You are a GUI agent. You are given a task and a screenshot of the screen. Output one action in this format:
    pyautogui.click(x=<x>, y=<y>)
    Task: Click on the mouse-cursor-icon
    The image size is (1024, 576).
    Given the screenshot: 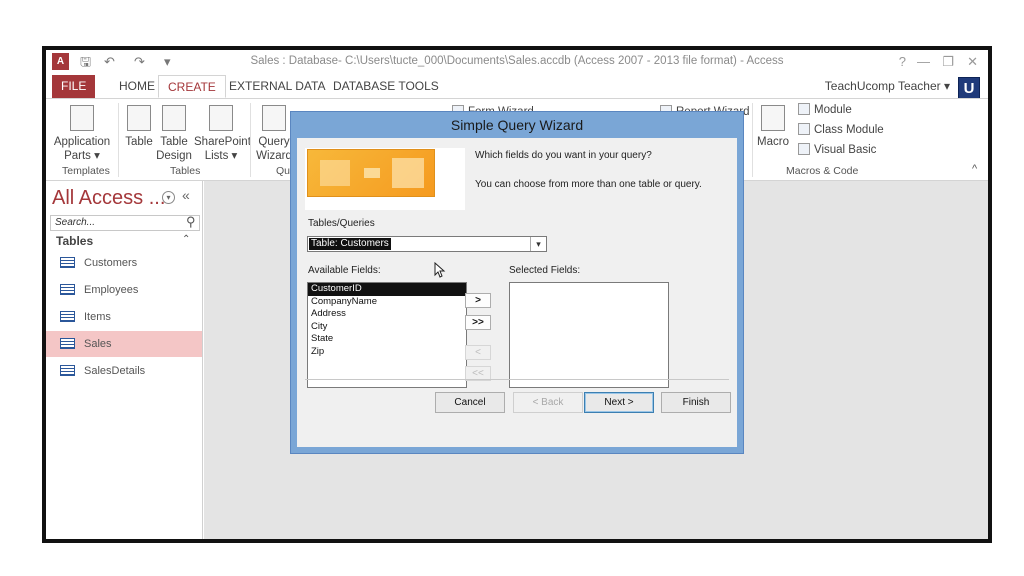 What is the action you would take?
    pyautogui.click(x=440, y=270)
    